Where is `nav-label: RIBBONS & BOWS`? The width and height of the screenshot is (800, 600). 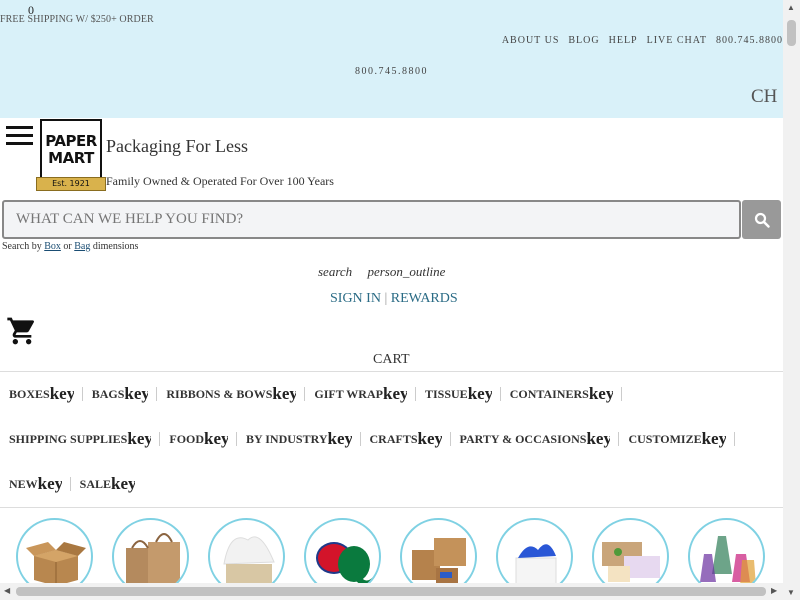
nav-label: RIBBONS & BOWS is located at coordinates (219, 393).